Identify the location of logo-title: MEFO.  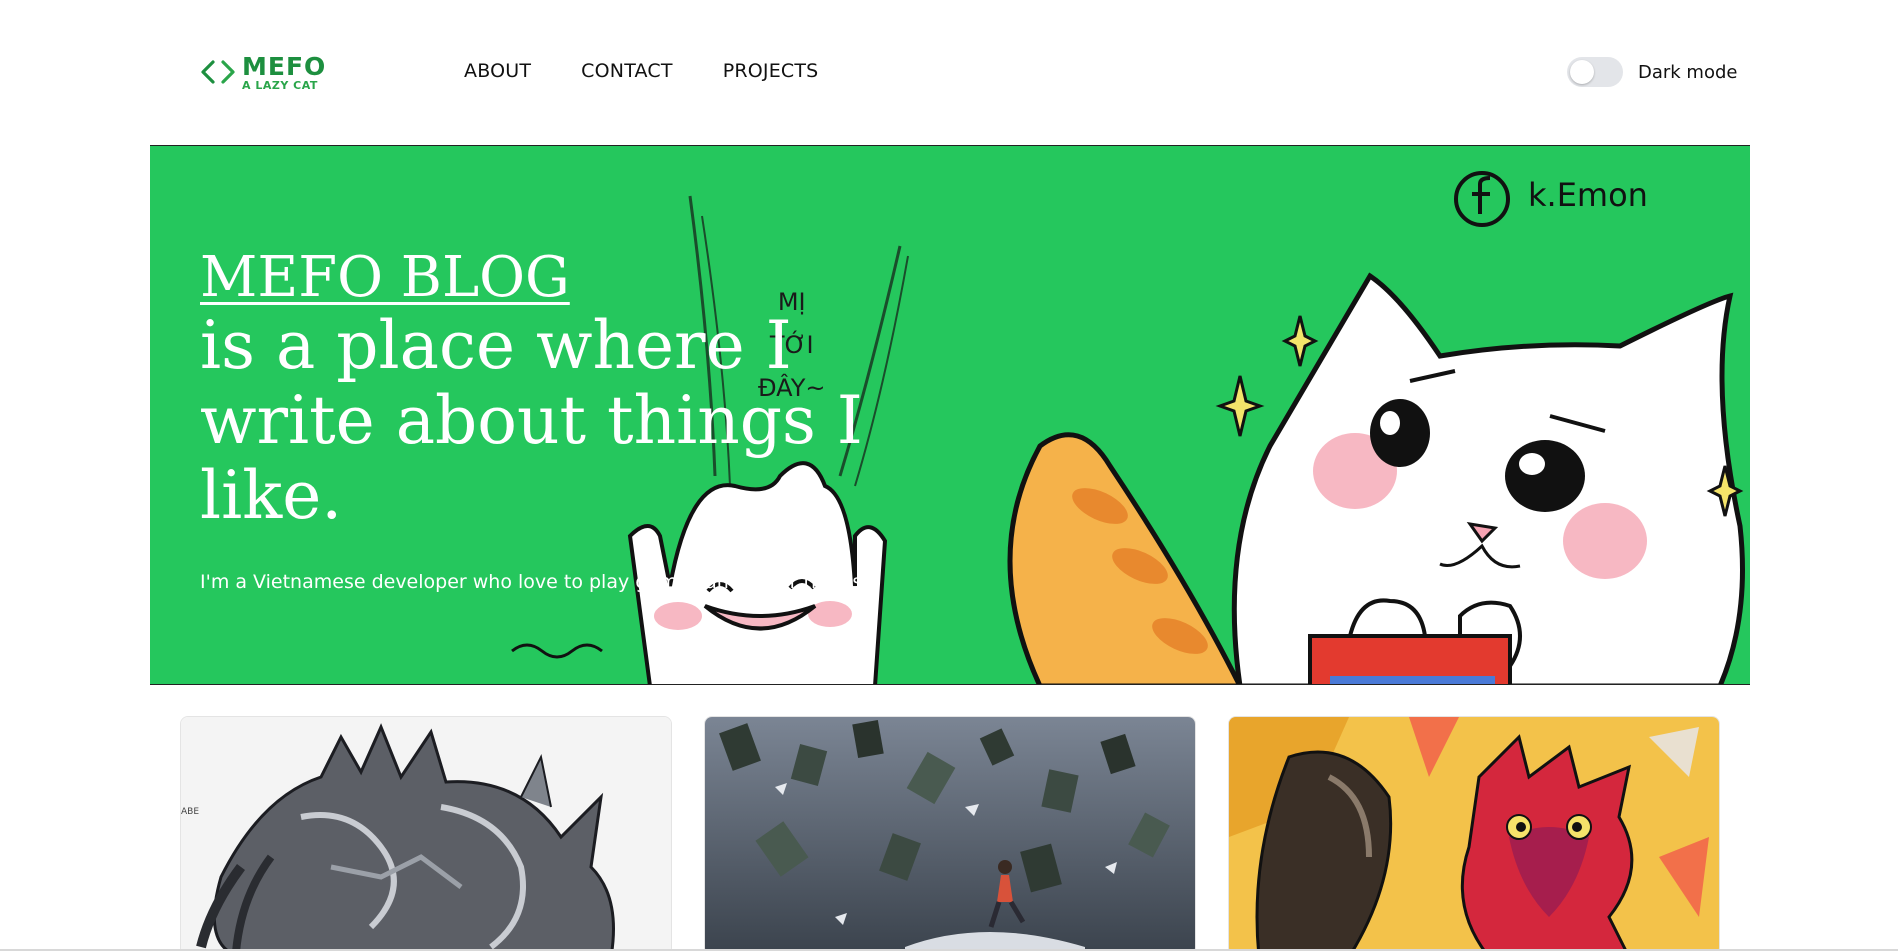
(284, 66).